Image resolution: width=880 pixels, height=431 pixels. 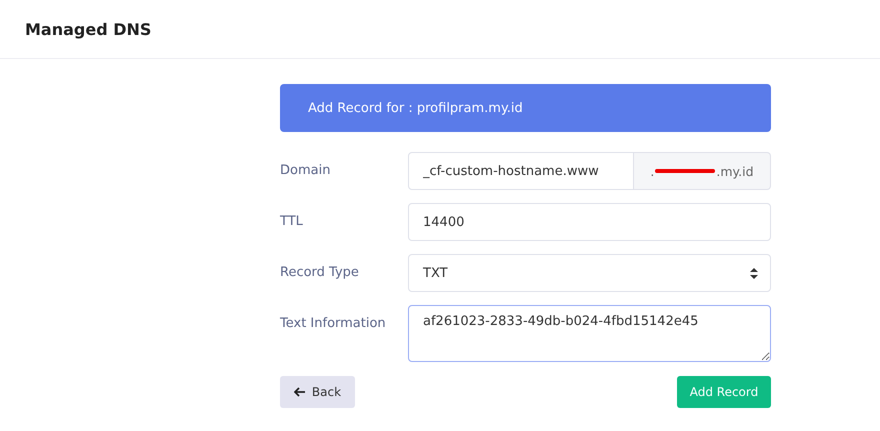 I want to click on domain-input: _cf-custom-hostname.www, so click(x=521, y=171).